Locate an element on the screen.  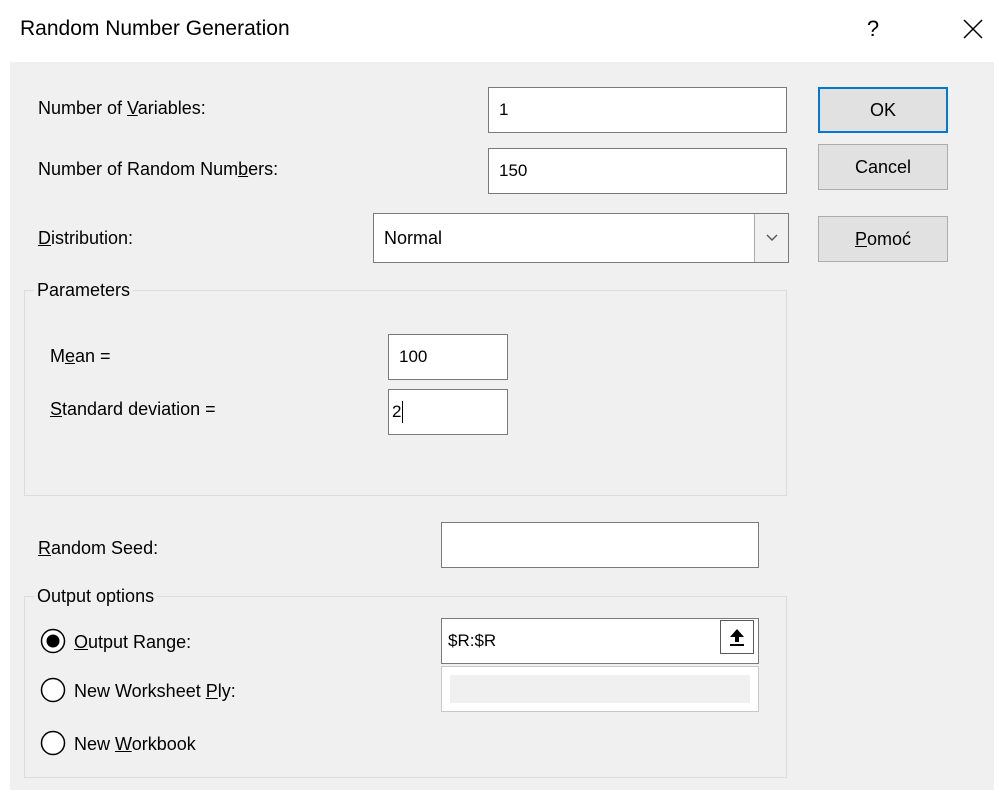
stddev-value: 2 is located at coordinates (397, 411).